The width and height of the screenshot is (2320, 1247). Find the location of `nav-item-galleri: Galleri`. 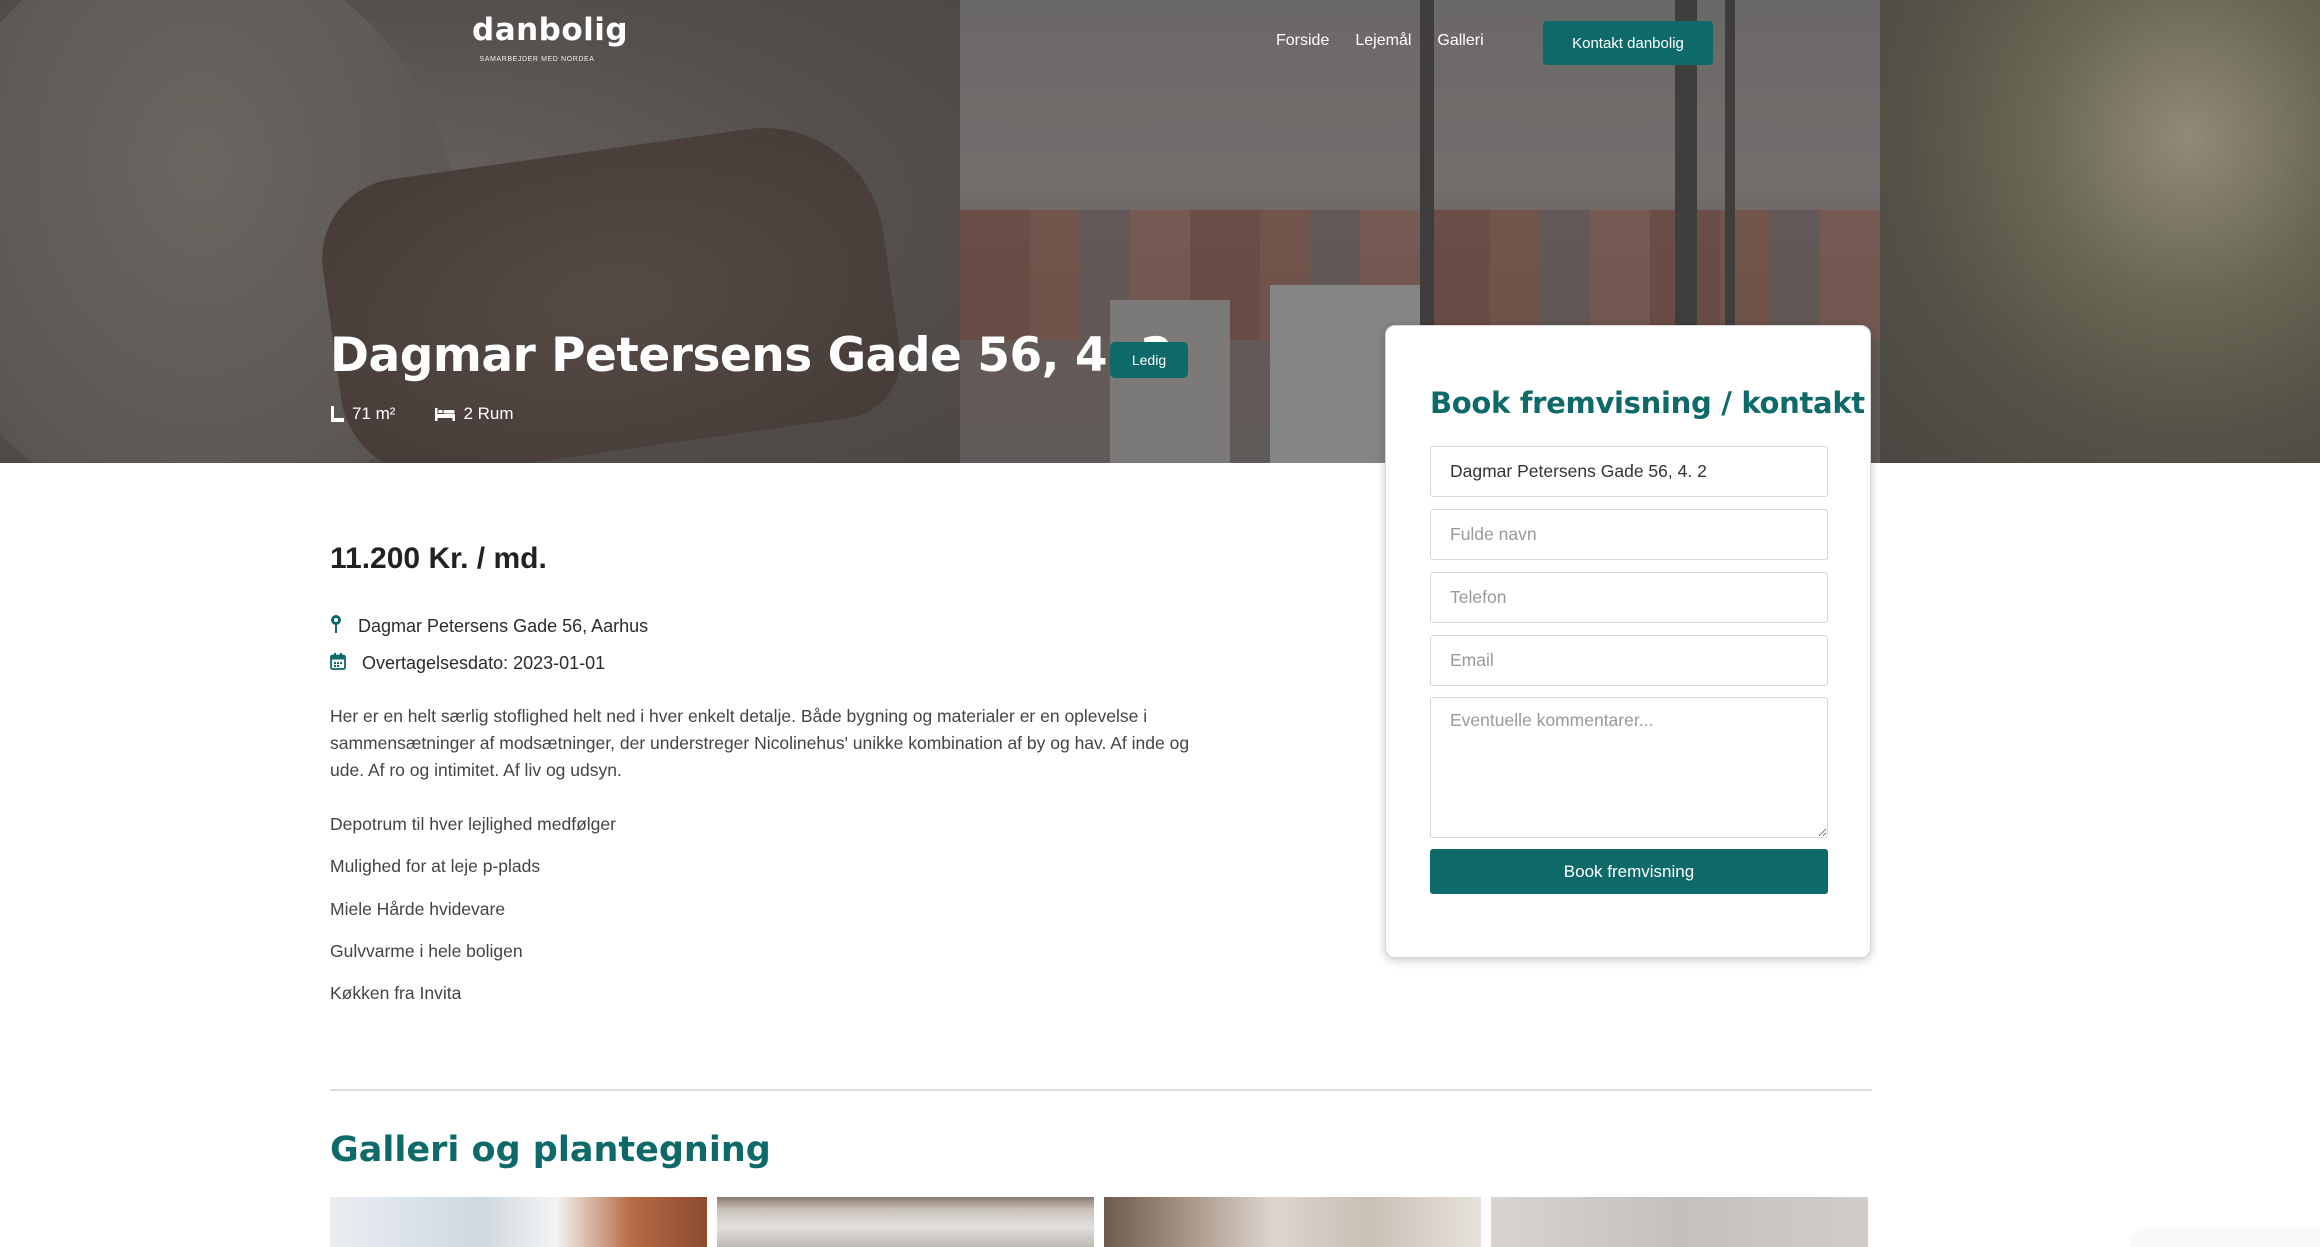

nav-item-galleri: Galleri is located at coordinates (1460, 41).